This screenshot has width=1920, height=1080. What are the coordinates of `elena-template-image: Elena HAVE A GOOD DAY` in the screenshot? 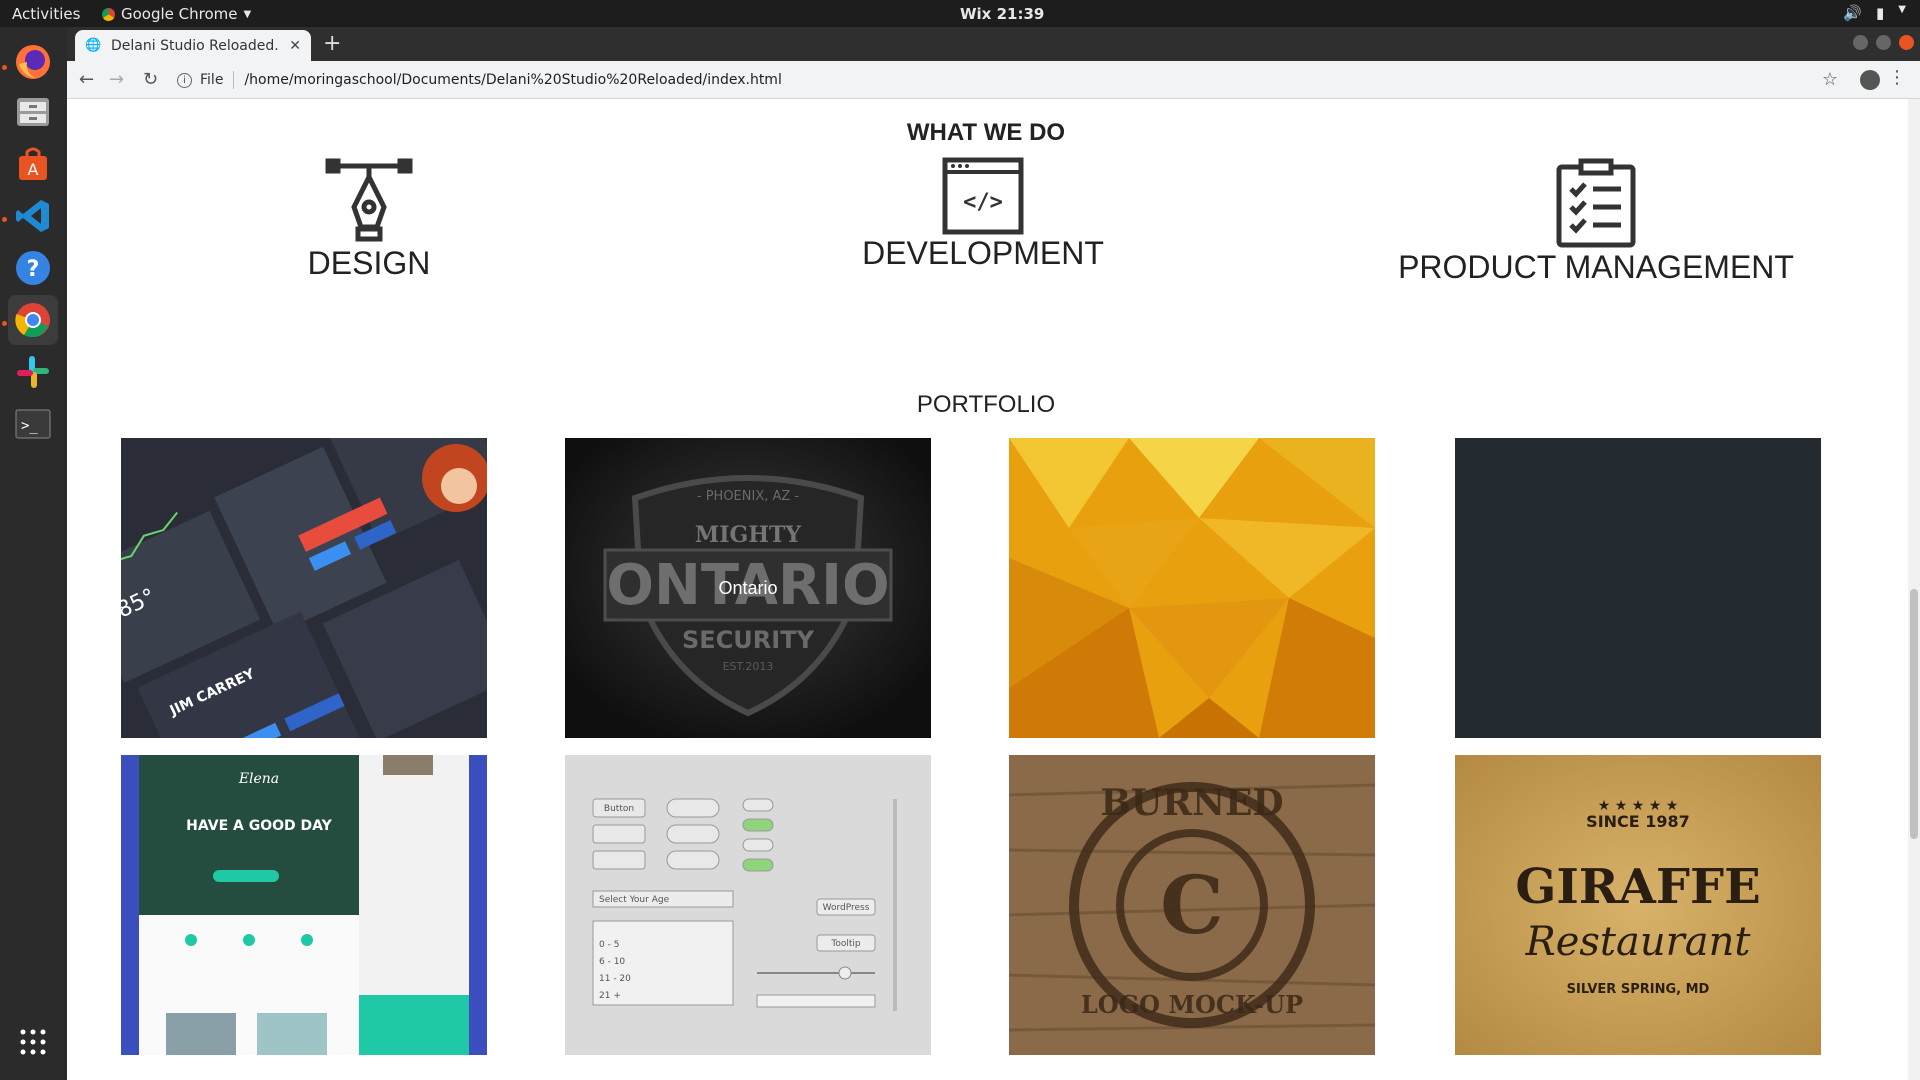 It's located at (304, 905).